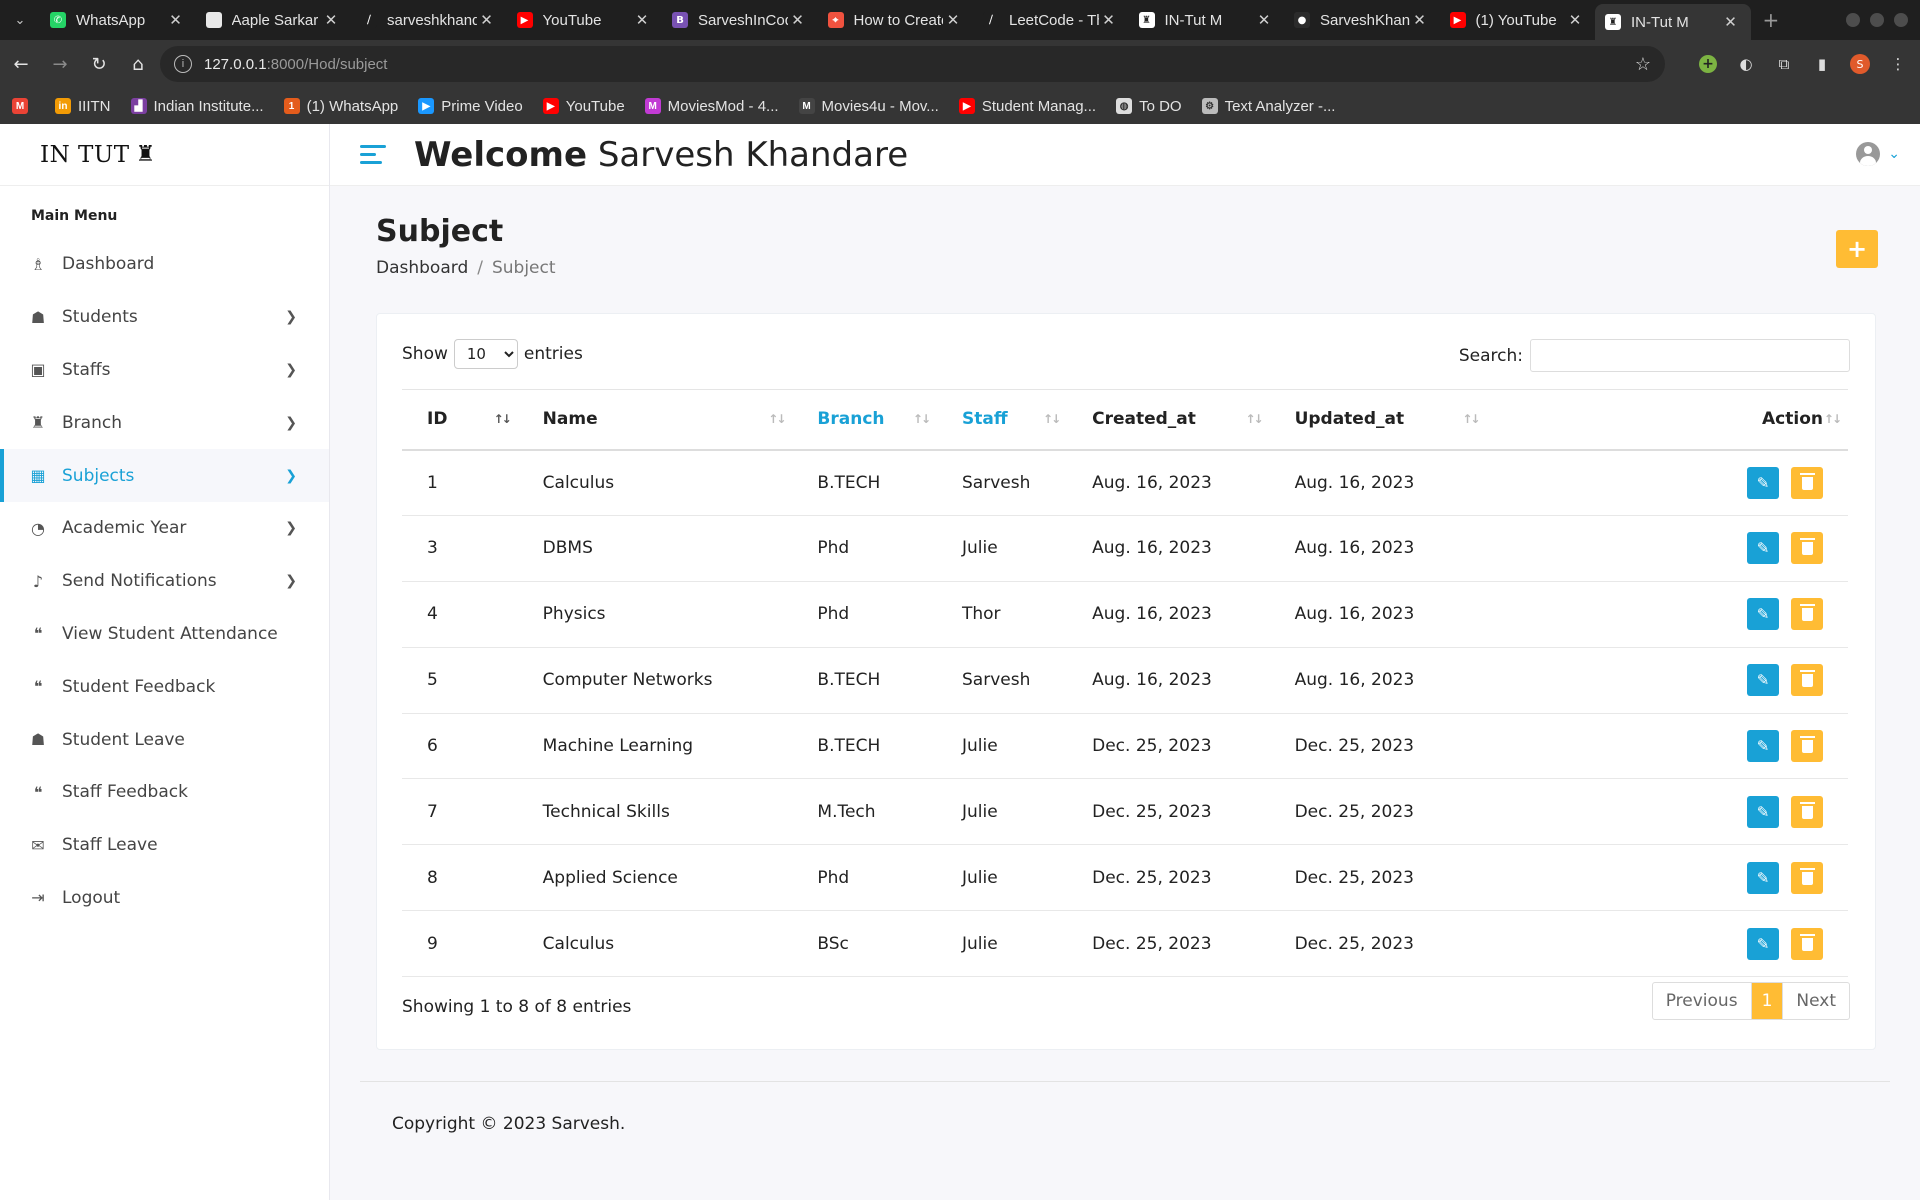 The image size is (1920, 1200). Describe the element at coordinates (183, 64) in the screenshot. I see `site-info-icon: i` at that location.